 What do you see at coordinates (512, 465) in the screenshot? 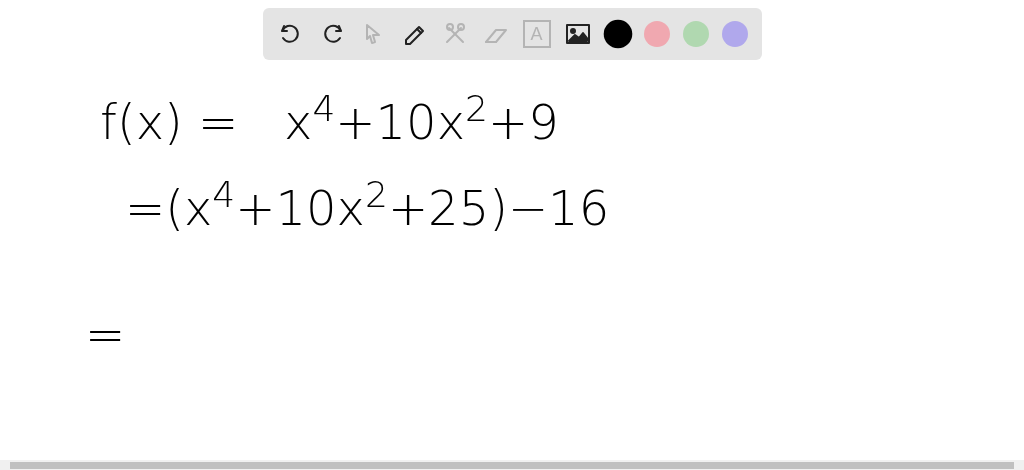
I see `horizontal-scrollbar` at bounding box center [512, 465].